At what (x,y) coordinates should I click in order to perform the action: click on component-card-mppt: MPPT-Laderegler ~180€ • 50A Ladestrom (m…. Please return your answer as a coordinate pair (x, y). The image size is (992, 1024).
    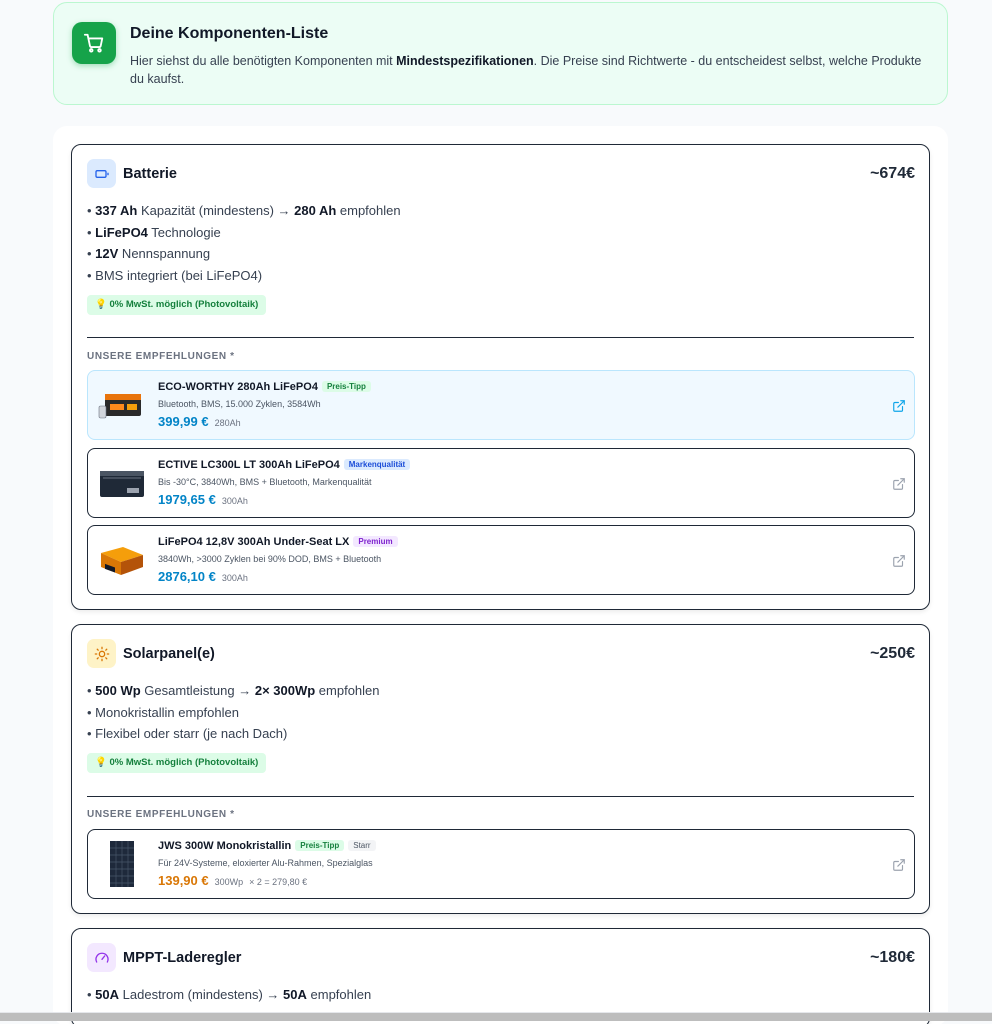
    Looking at the image, I should click on (500, 976).